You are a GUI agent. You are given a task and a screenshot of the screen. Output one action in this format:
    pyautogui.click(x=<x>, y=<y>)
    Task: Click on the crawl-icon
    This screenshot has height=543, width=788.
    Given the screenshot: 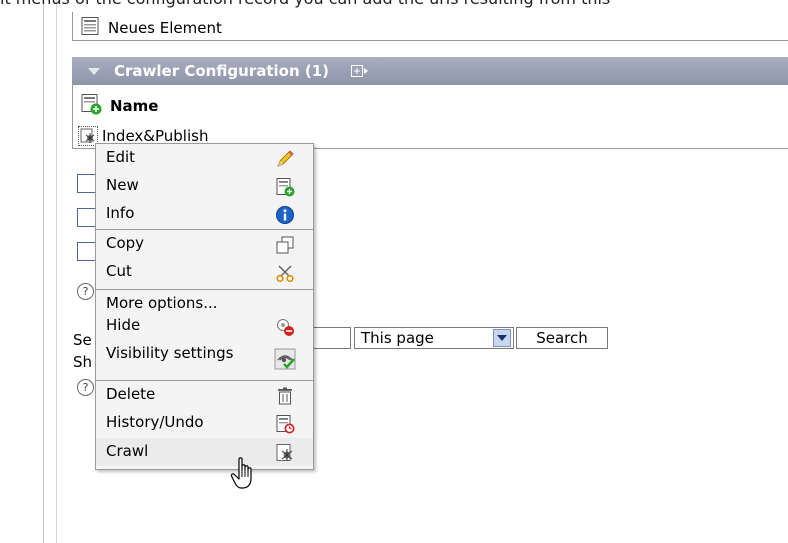 What is the action you would take?
    pyautogui.click(x=285, y=453)
    